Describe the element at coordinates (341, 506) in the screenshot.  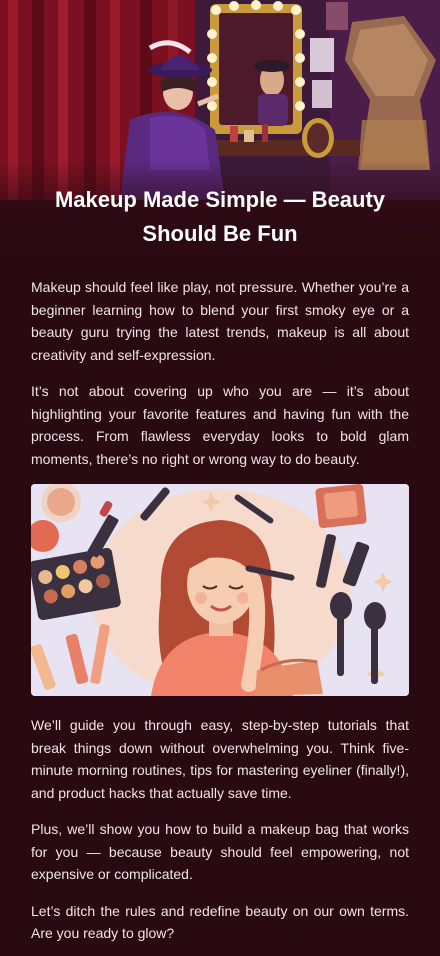
I see `blush-icon` at that location.